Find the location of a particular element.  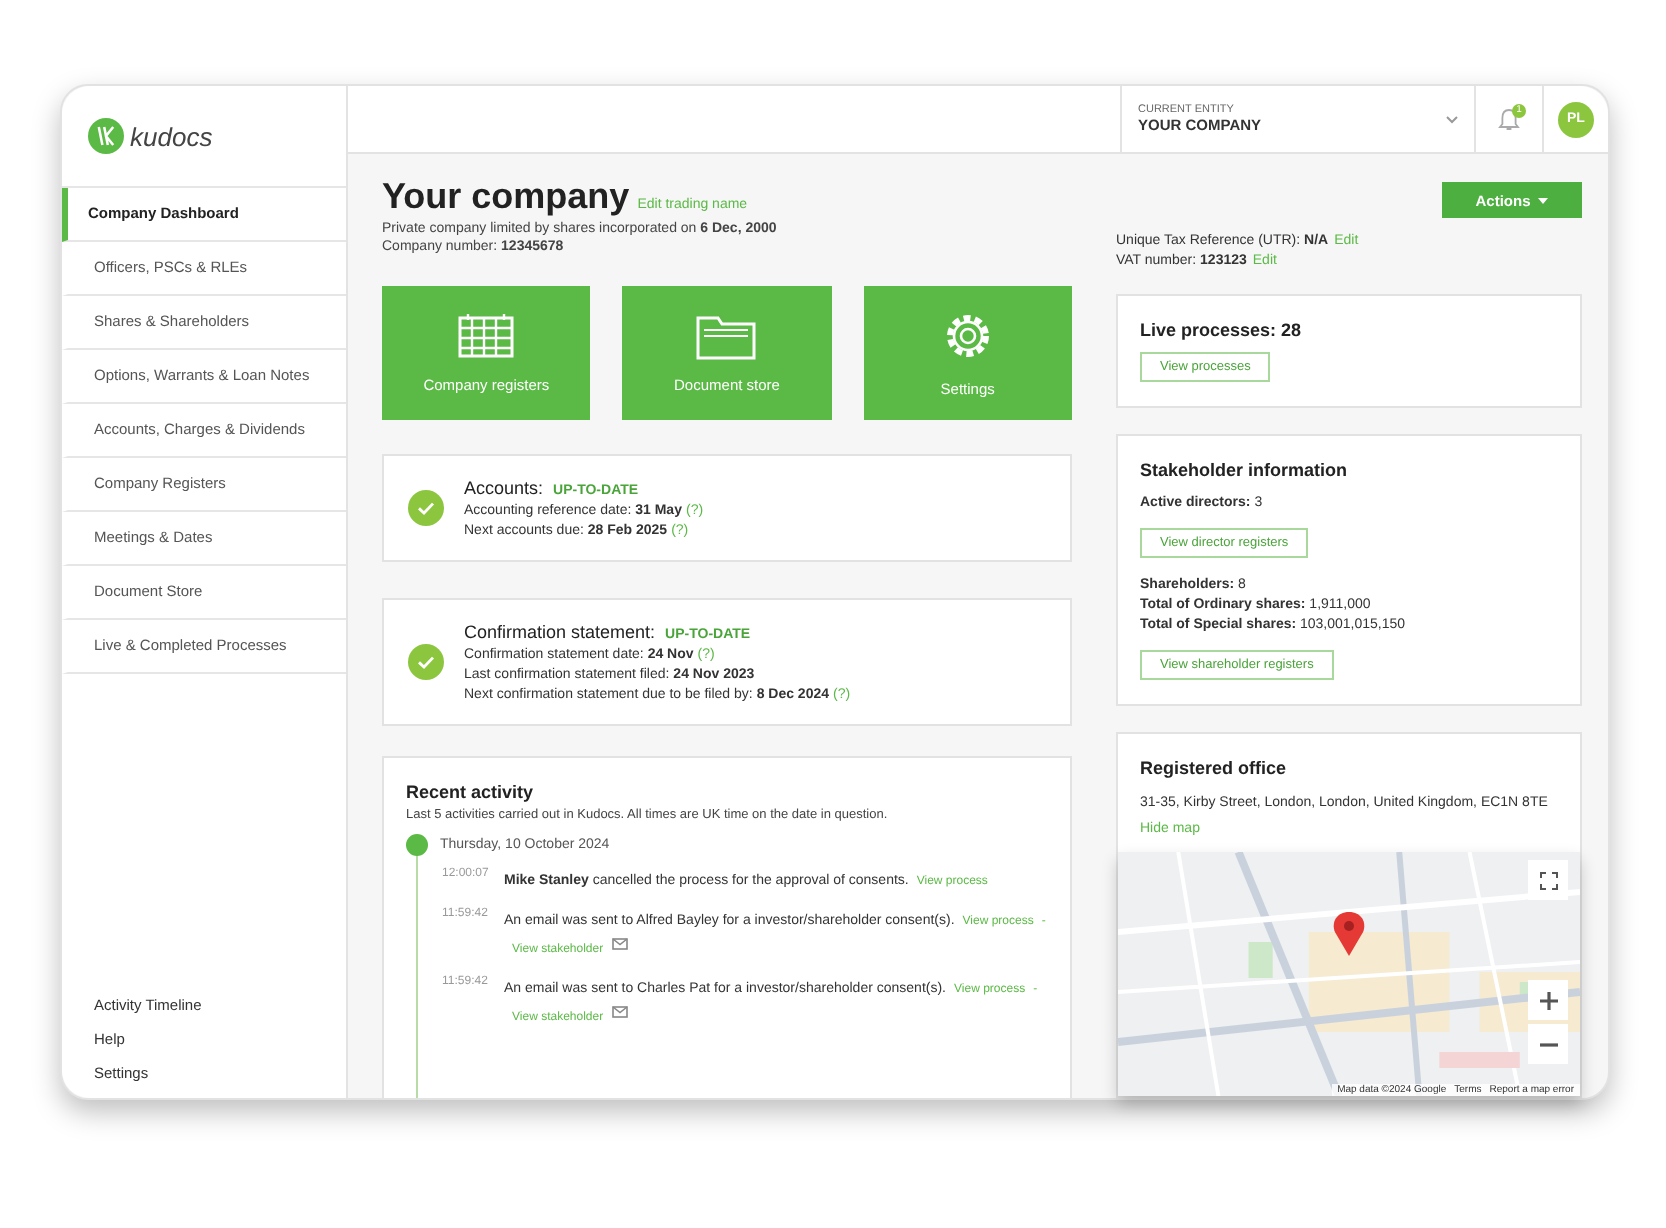

plus-icon is located at coordinates (1548, 1000).